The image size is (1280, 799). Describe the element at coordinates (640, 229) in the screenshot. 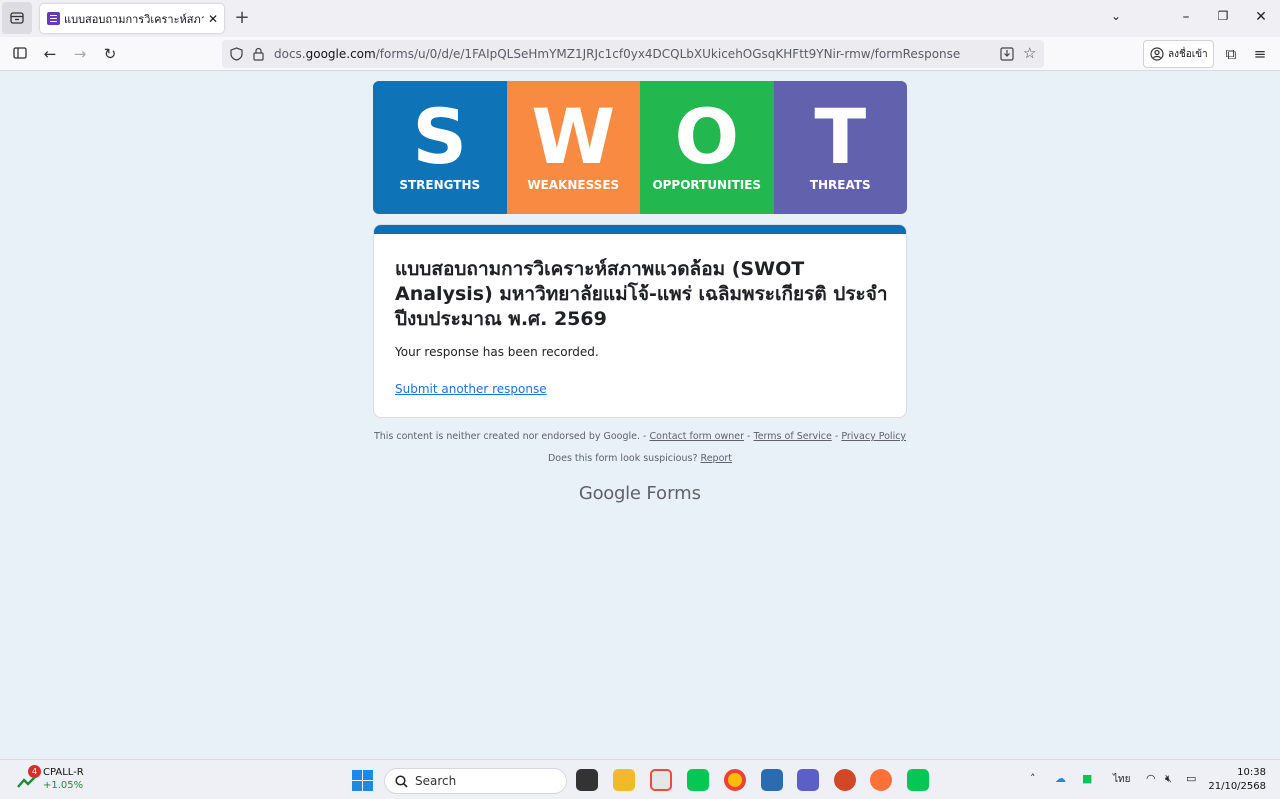

I see `card-accent-bar` at that location.